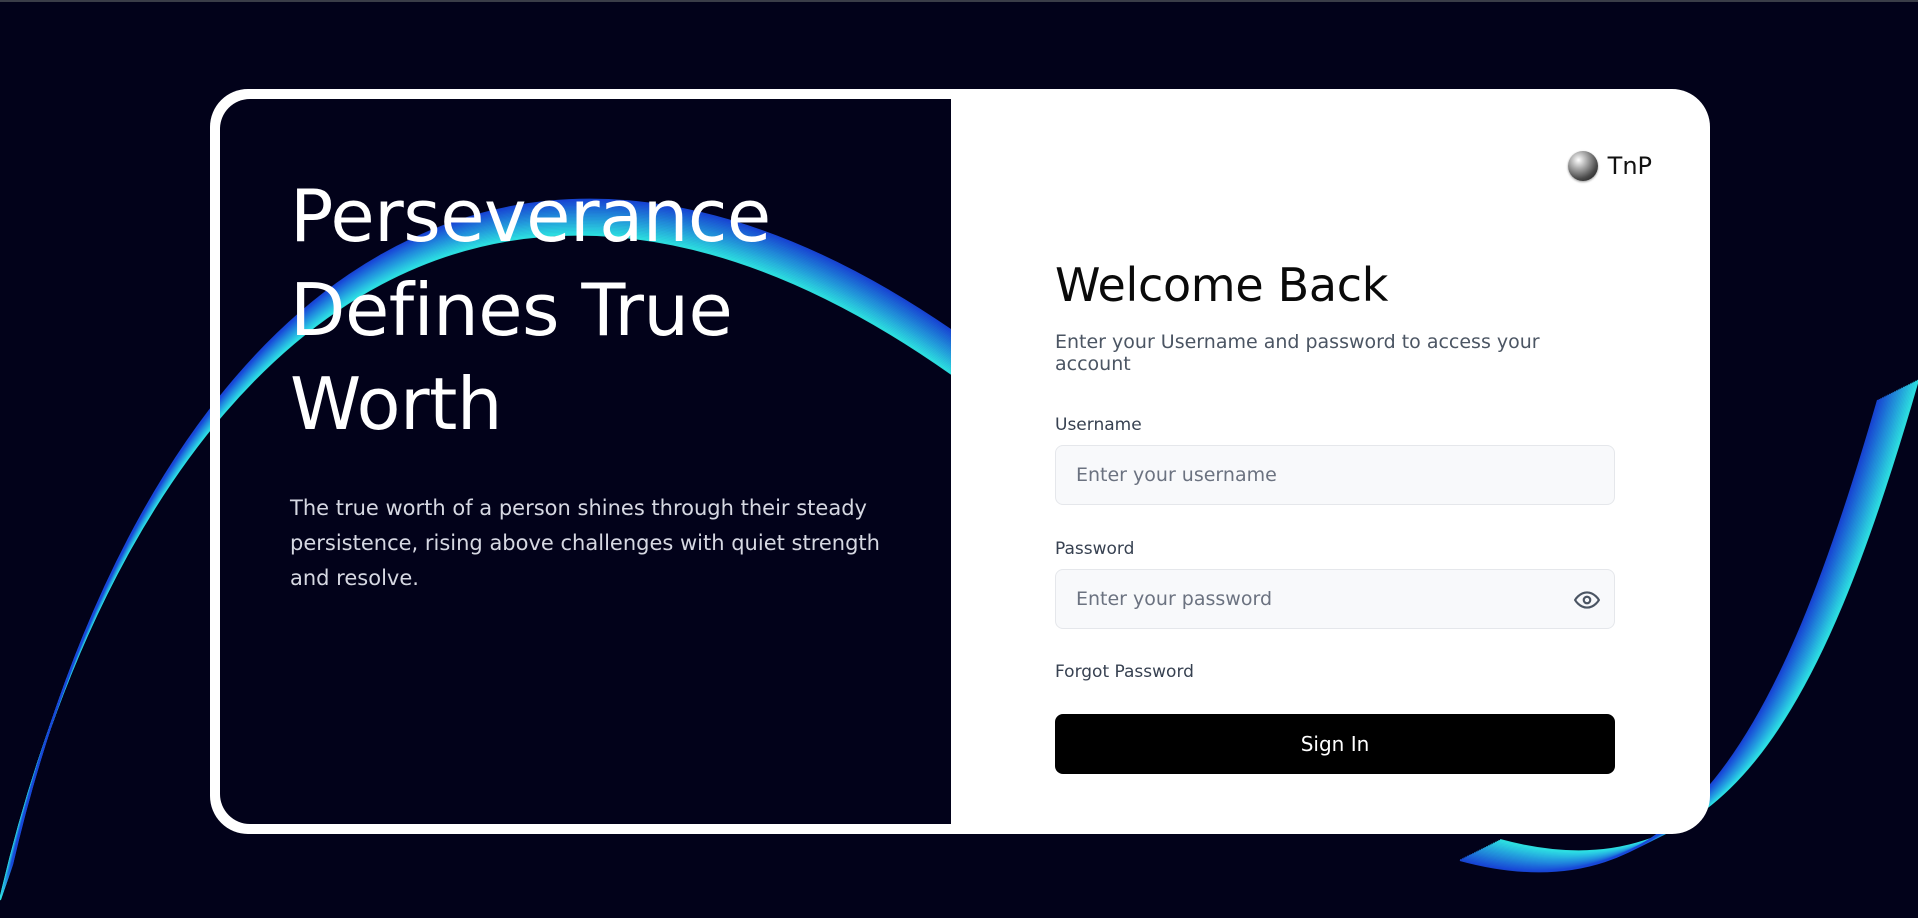  I want to click on hero-headline-line: Defines True, so click(511, 310).